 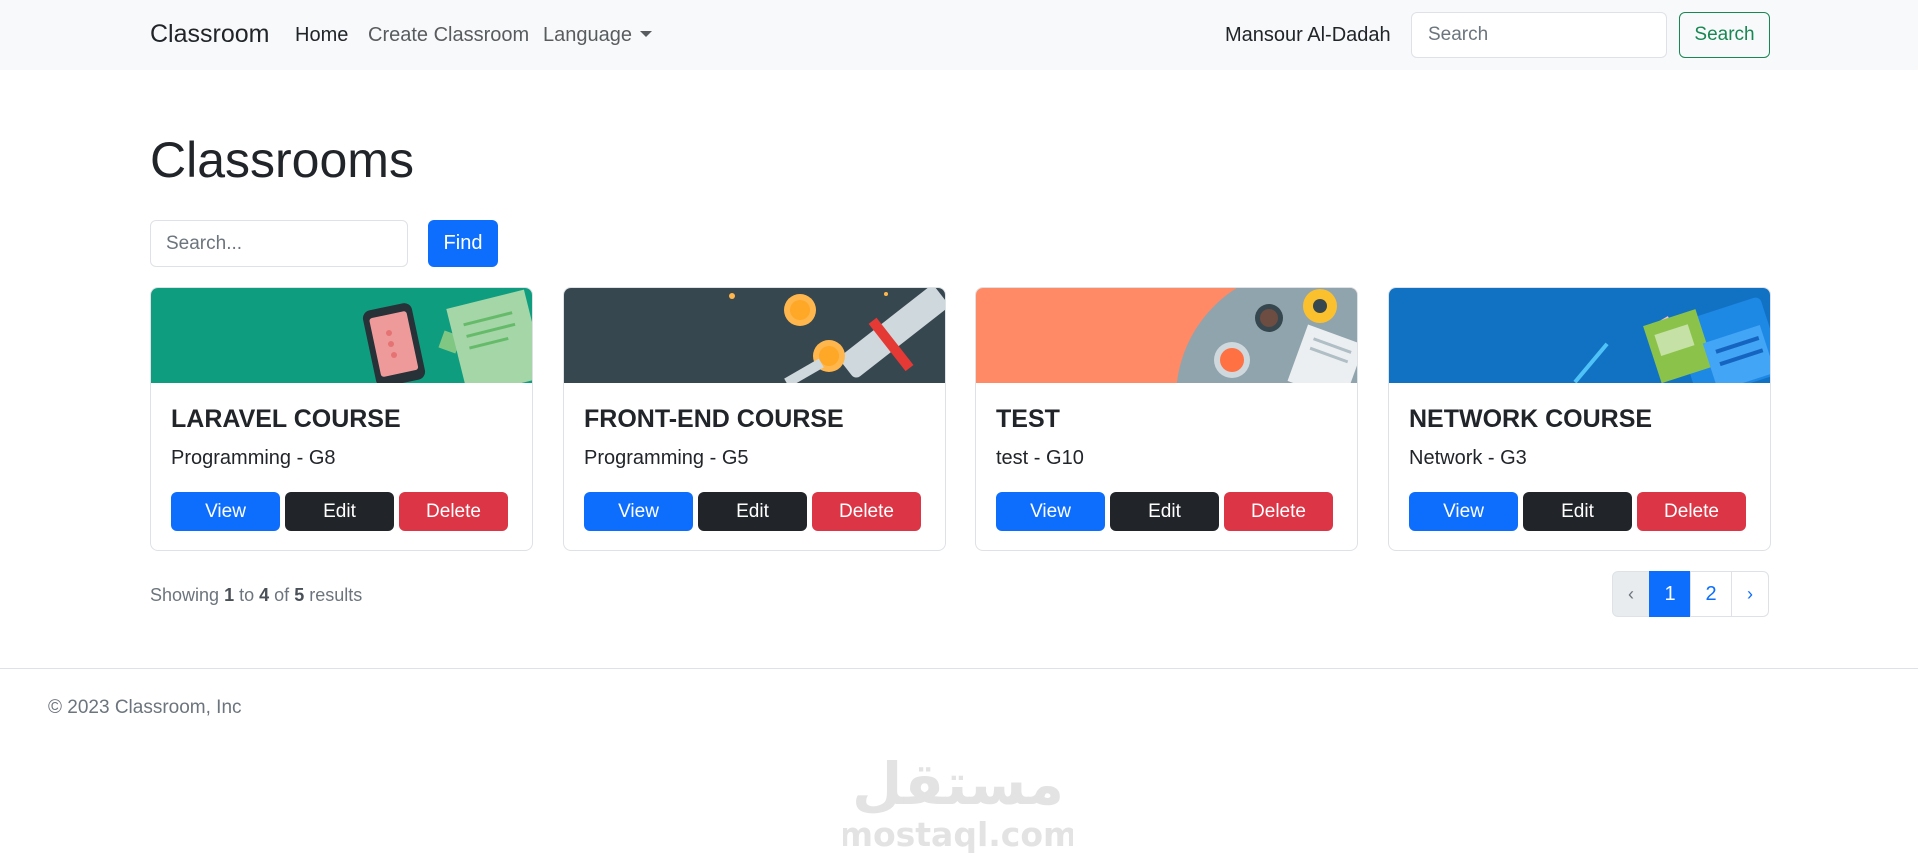 What do you see at coordinates (286, 419) in the screenshot?
I see `card-title: LARAVEL COURSE` at bounding box center [286, 419].